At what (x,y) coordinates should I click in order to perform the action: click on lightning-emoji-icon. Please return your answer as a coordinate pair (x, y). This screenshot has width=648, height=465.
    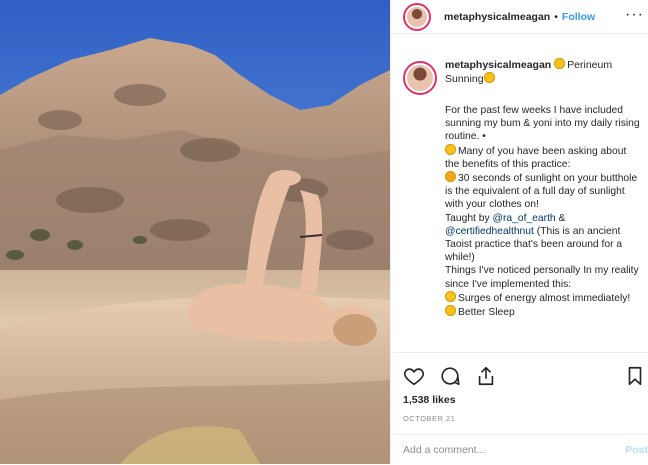
    Looking at the image, I should click on (450, 177).